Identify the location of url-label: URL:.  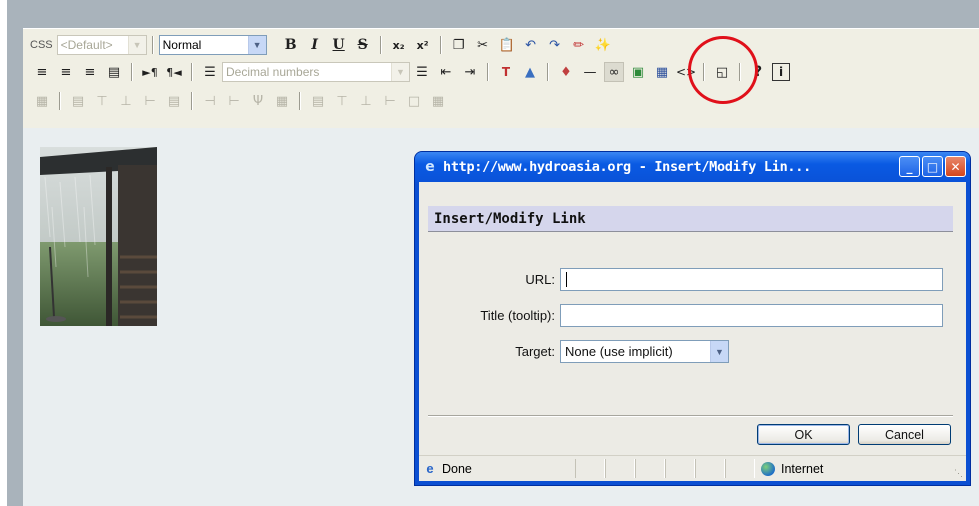
(540, 279).